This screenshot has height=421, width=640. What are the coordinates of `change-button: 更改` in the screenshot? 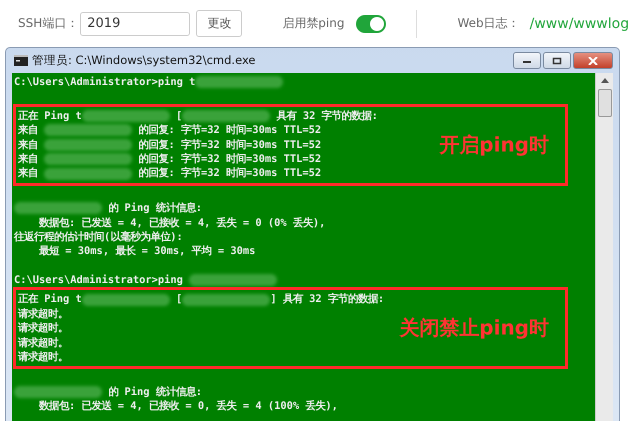 It's located at (219, 23).